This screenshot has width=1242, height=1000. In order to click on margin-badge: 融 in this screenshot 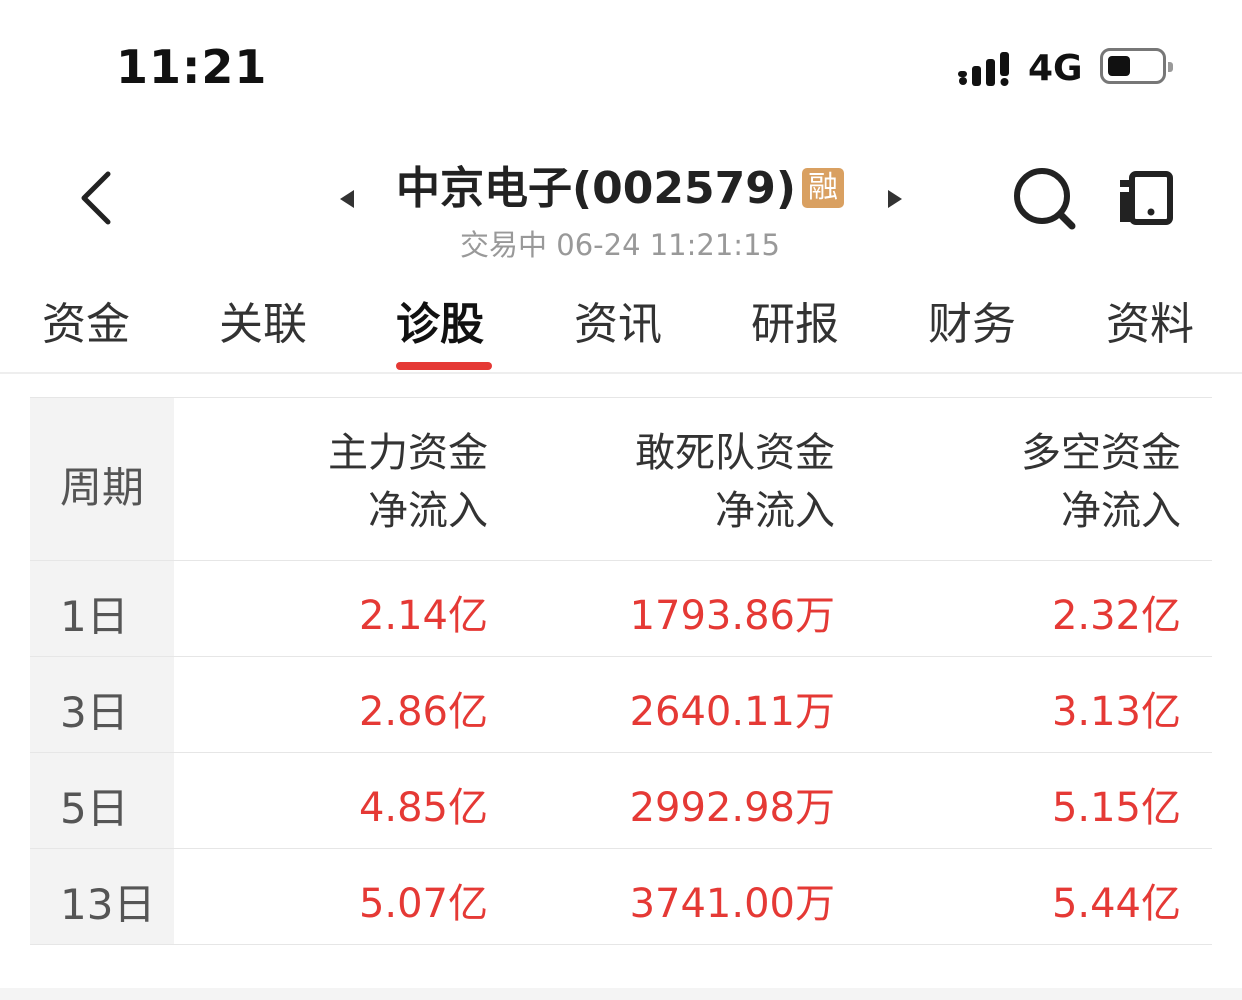, I will do `click(822, 188)`.